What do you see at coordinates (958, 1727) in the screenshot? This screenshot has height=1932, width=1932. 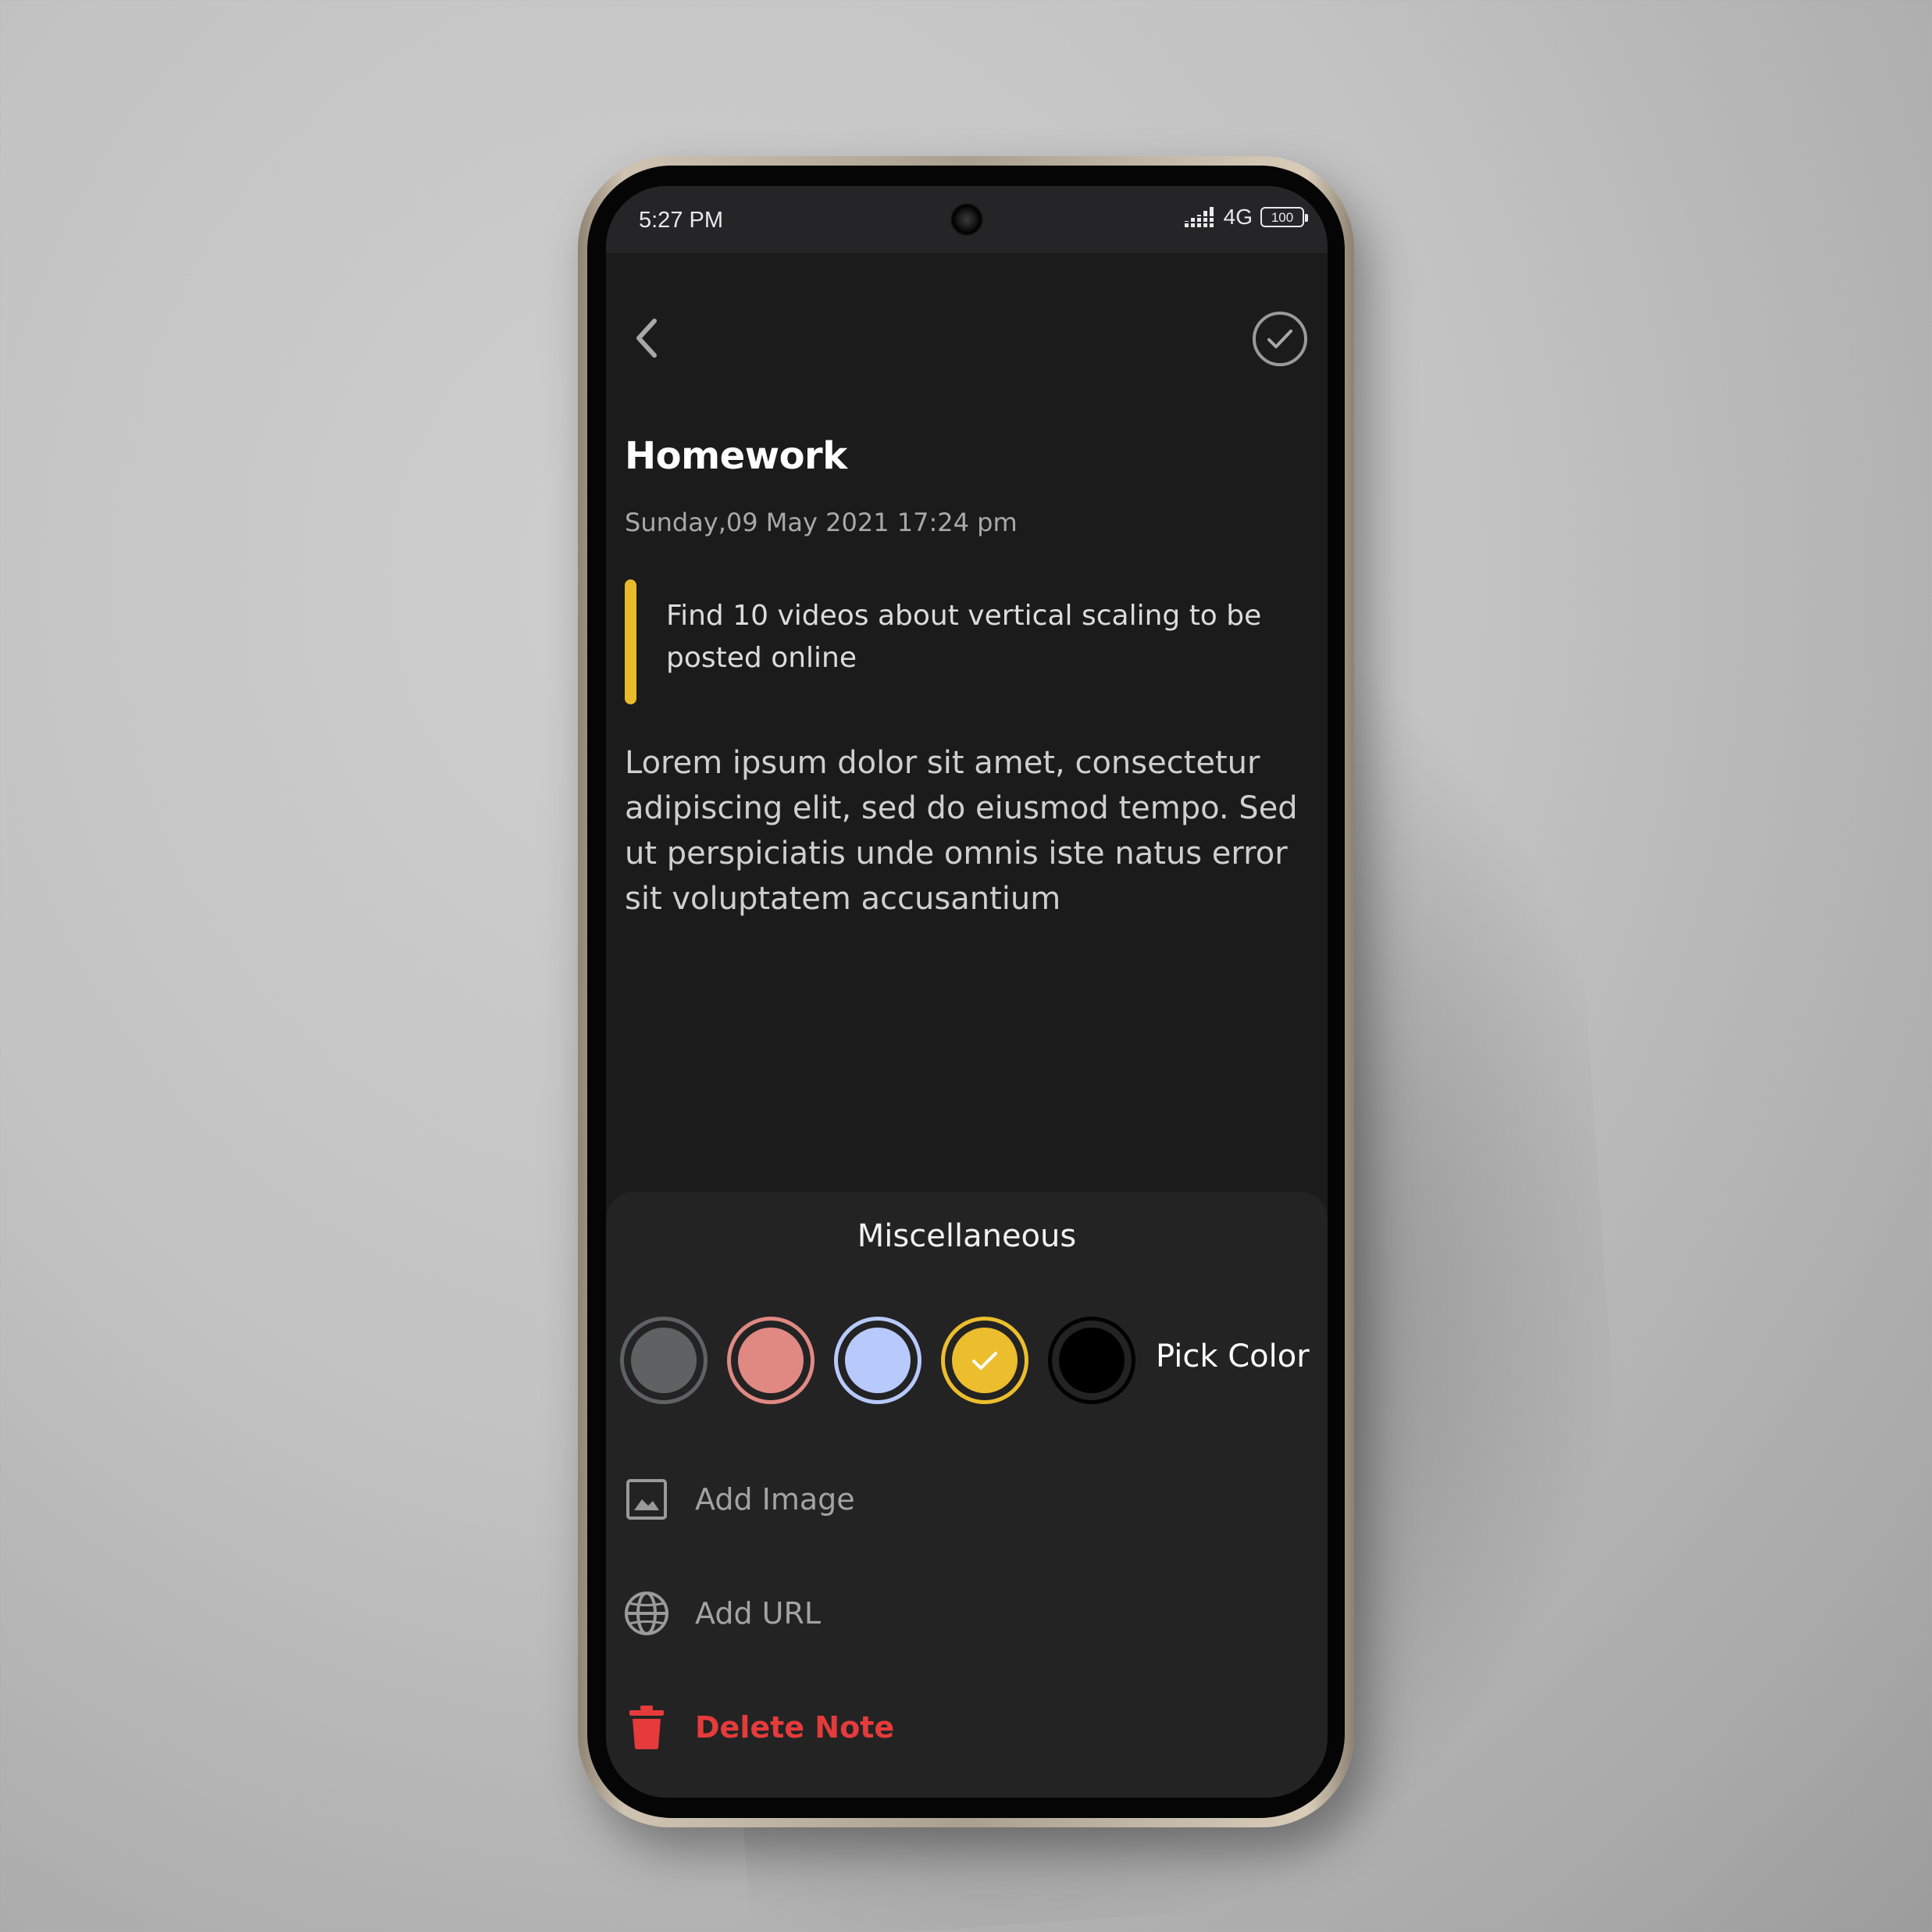 I see `delete-note-button: Delete Note` at bounding box center [958, 1727].